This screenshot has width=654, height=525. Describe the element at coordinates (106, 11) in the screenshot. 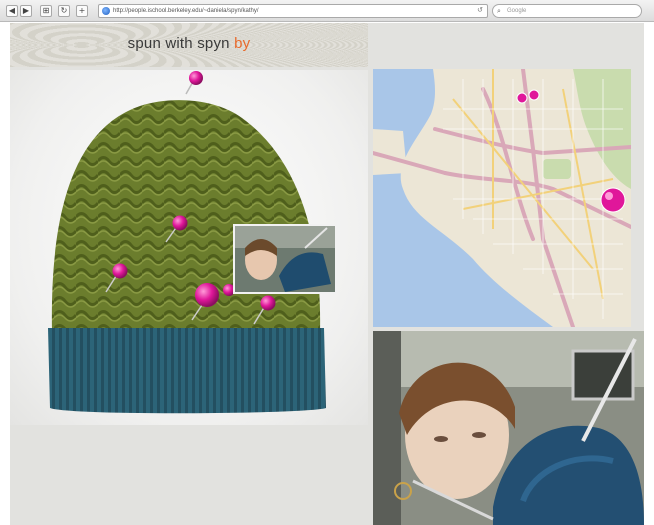

I see `site-favicon-icon` at that location.